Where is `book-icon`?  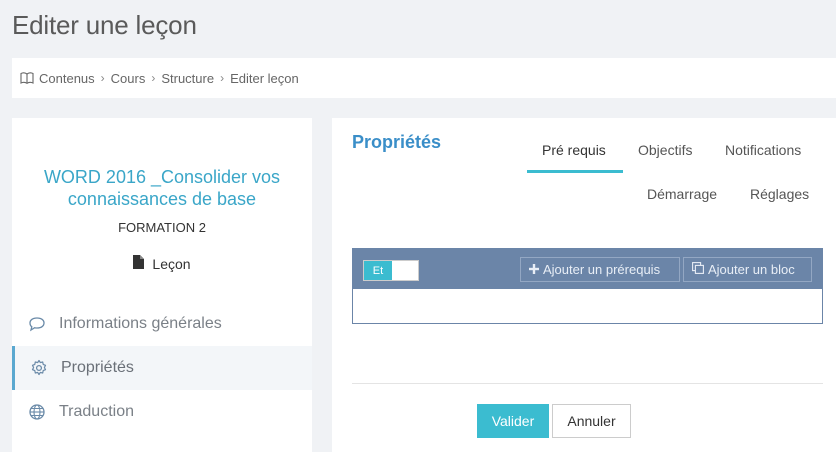
book-icon is located at coordinates (27, 78).